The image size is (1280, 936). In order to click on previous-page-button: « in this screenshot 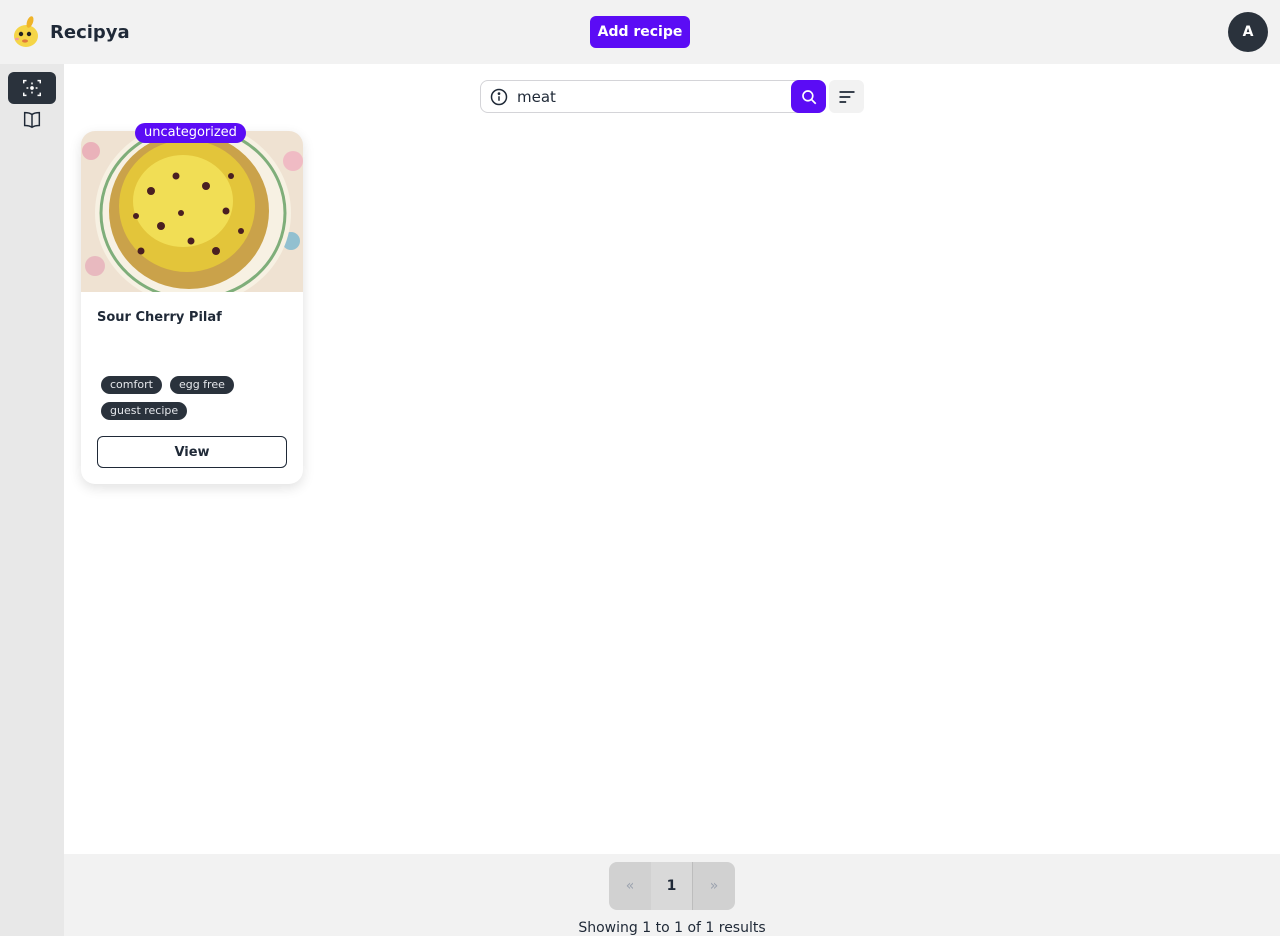, I will do `click(630, 886)`.